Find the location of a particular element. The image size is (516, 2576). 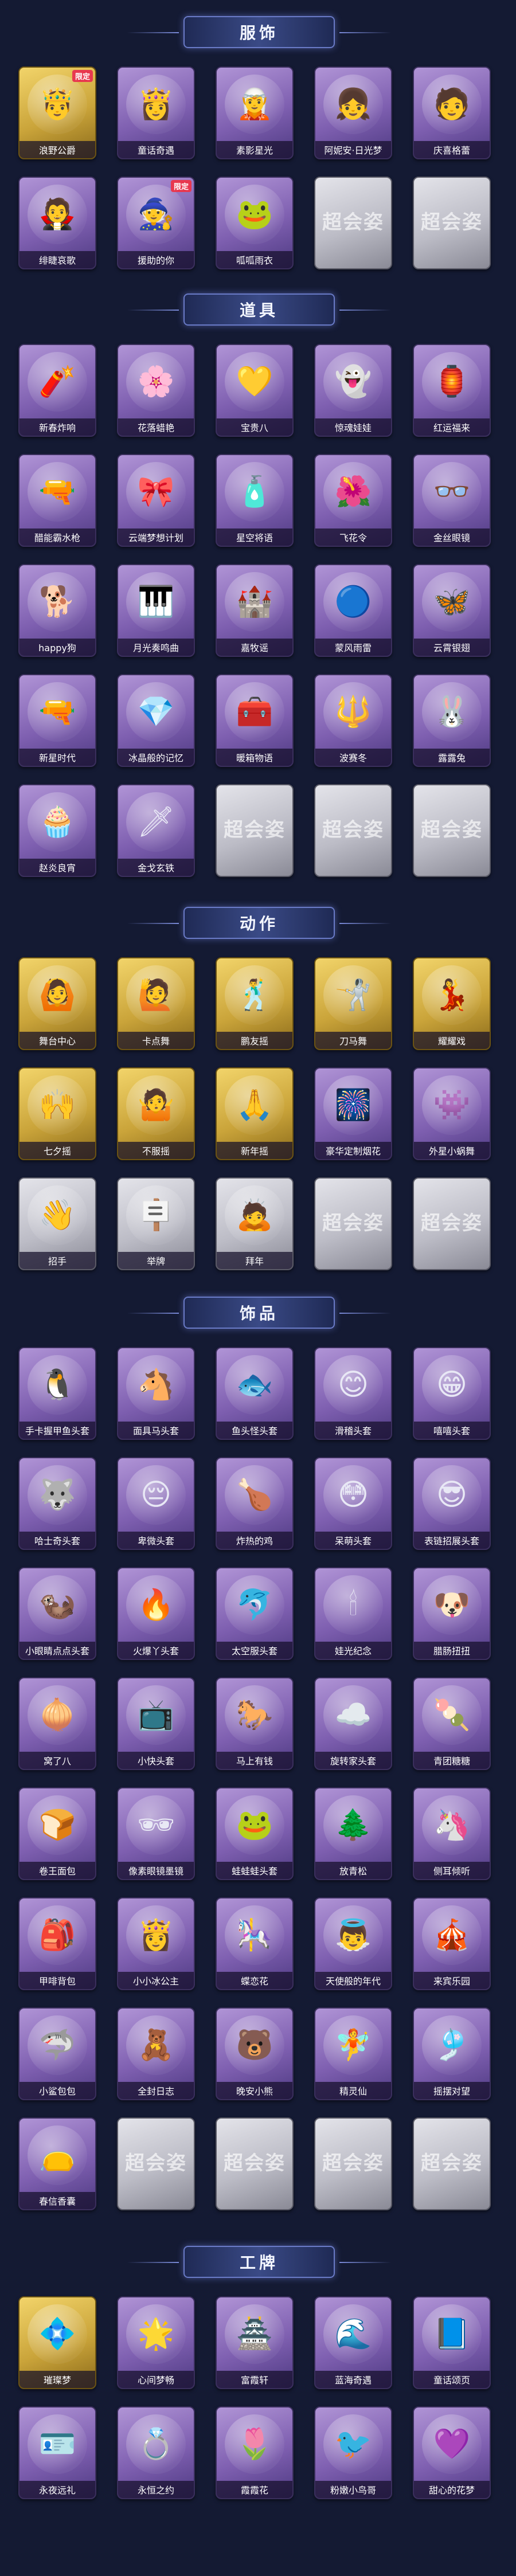

item-art-icon: 🏰 is located at coordinates (255, 602).